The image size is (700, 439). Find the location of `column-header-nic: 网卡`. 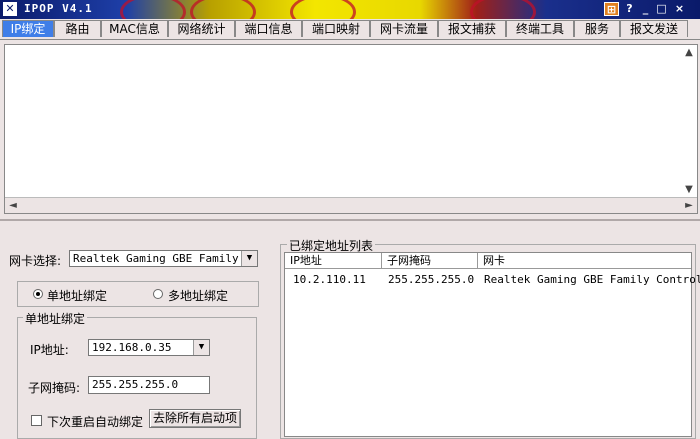

column-header-nic: 网卡 is located at coordinates (584, 261).